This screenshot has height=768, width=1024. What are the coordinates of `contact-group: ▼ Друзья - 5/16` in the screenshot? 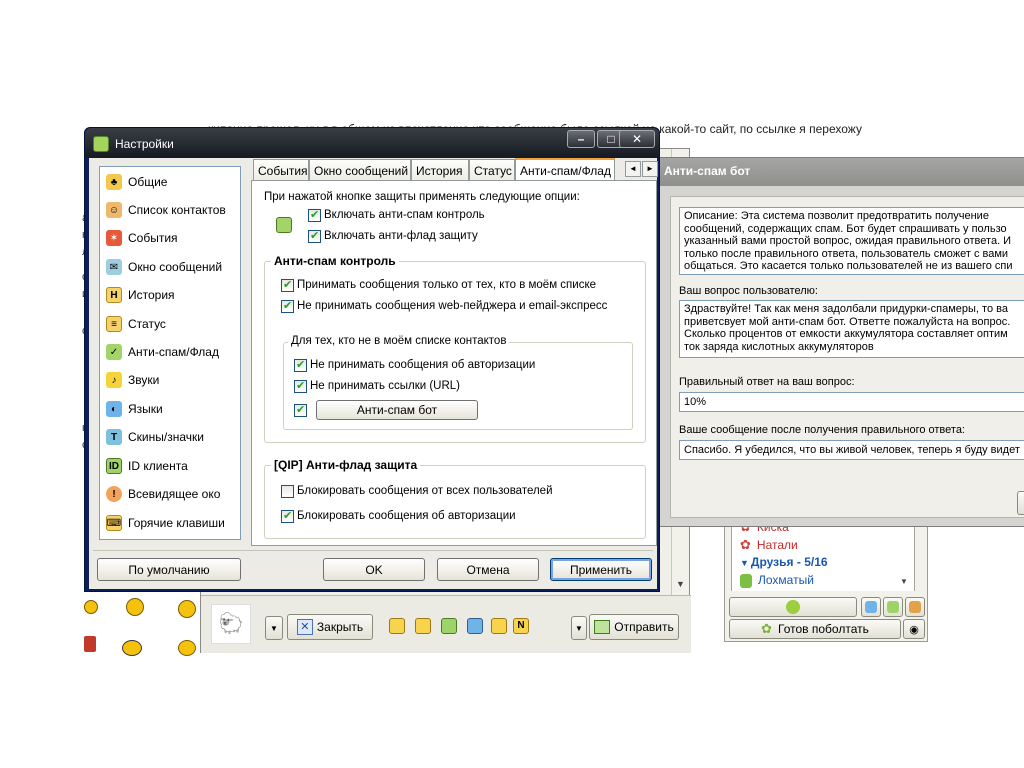 It's located at (784, 562).